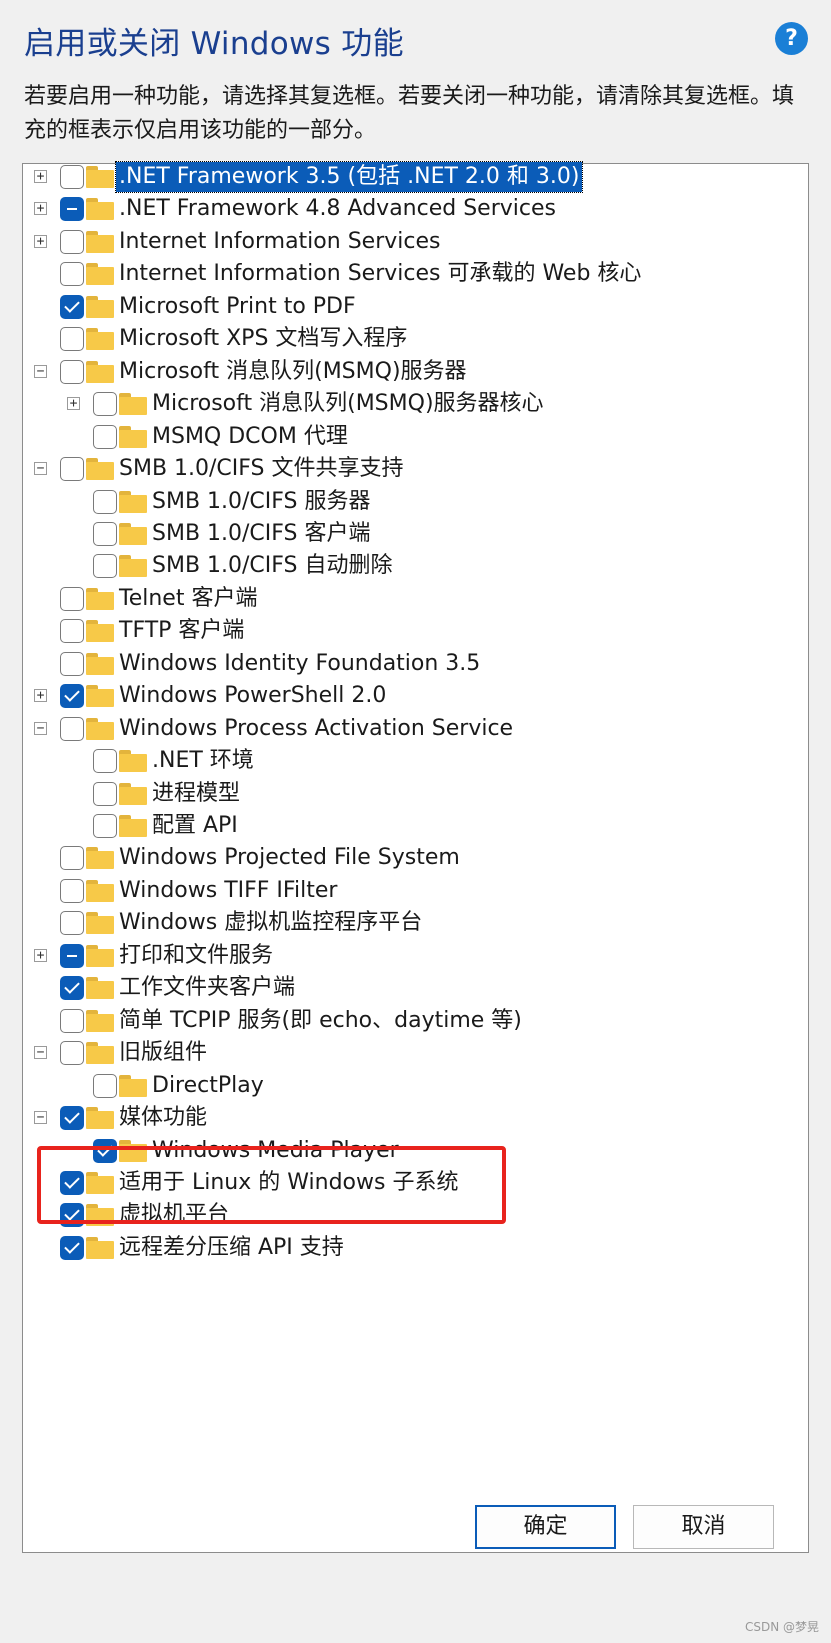  I want to click on feature-row: SMB 1.0/CIFS 自动删除, so click(413, 566).